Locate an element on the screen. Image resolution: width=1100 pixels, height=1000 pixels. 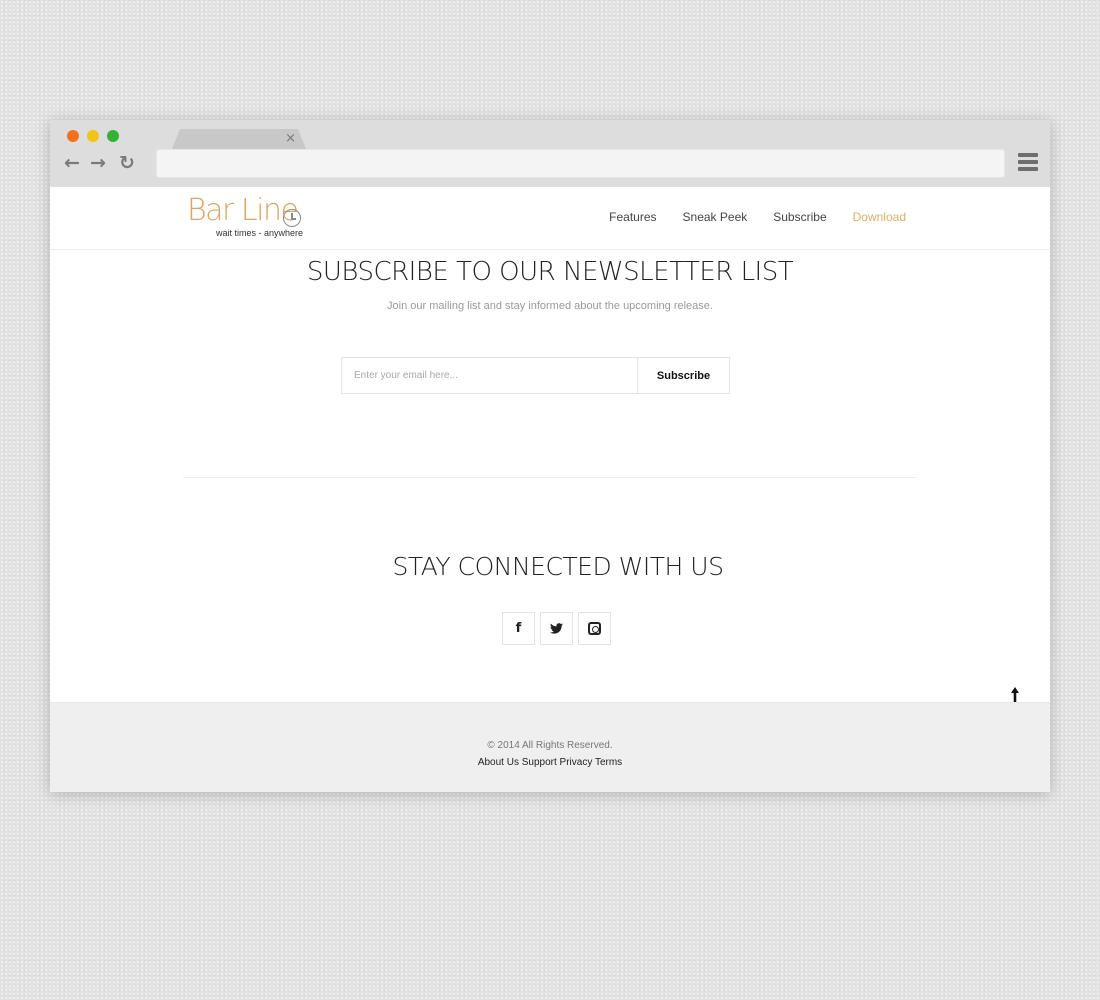
hamburger-menu-icon is located at coordinates (1028, 163).